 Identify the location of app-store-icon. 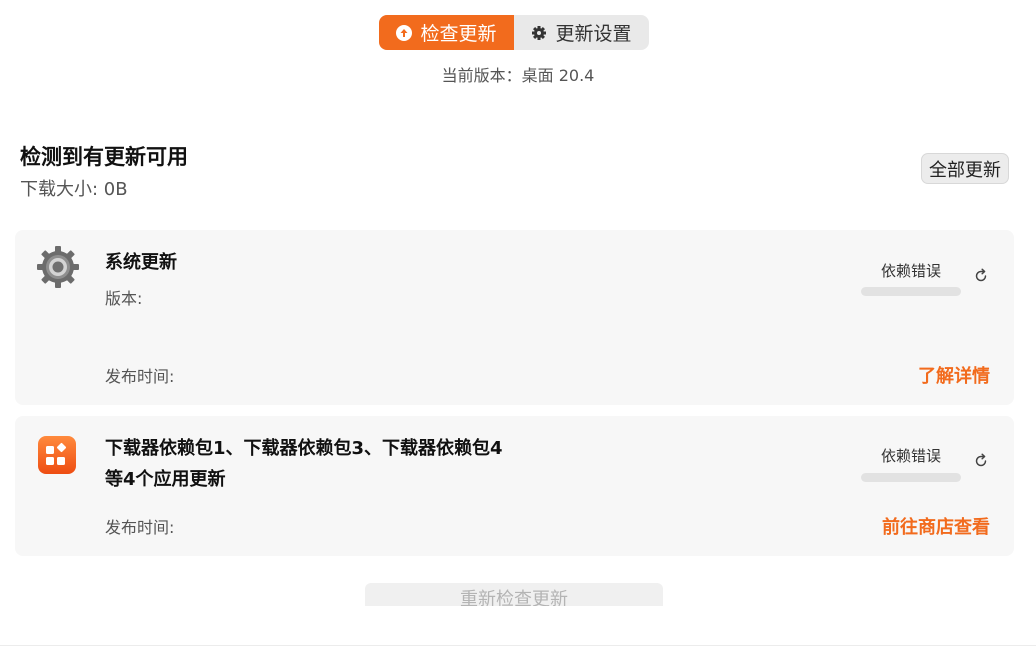
(57, 455).